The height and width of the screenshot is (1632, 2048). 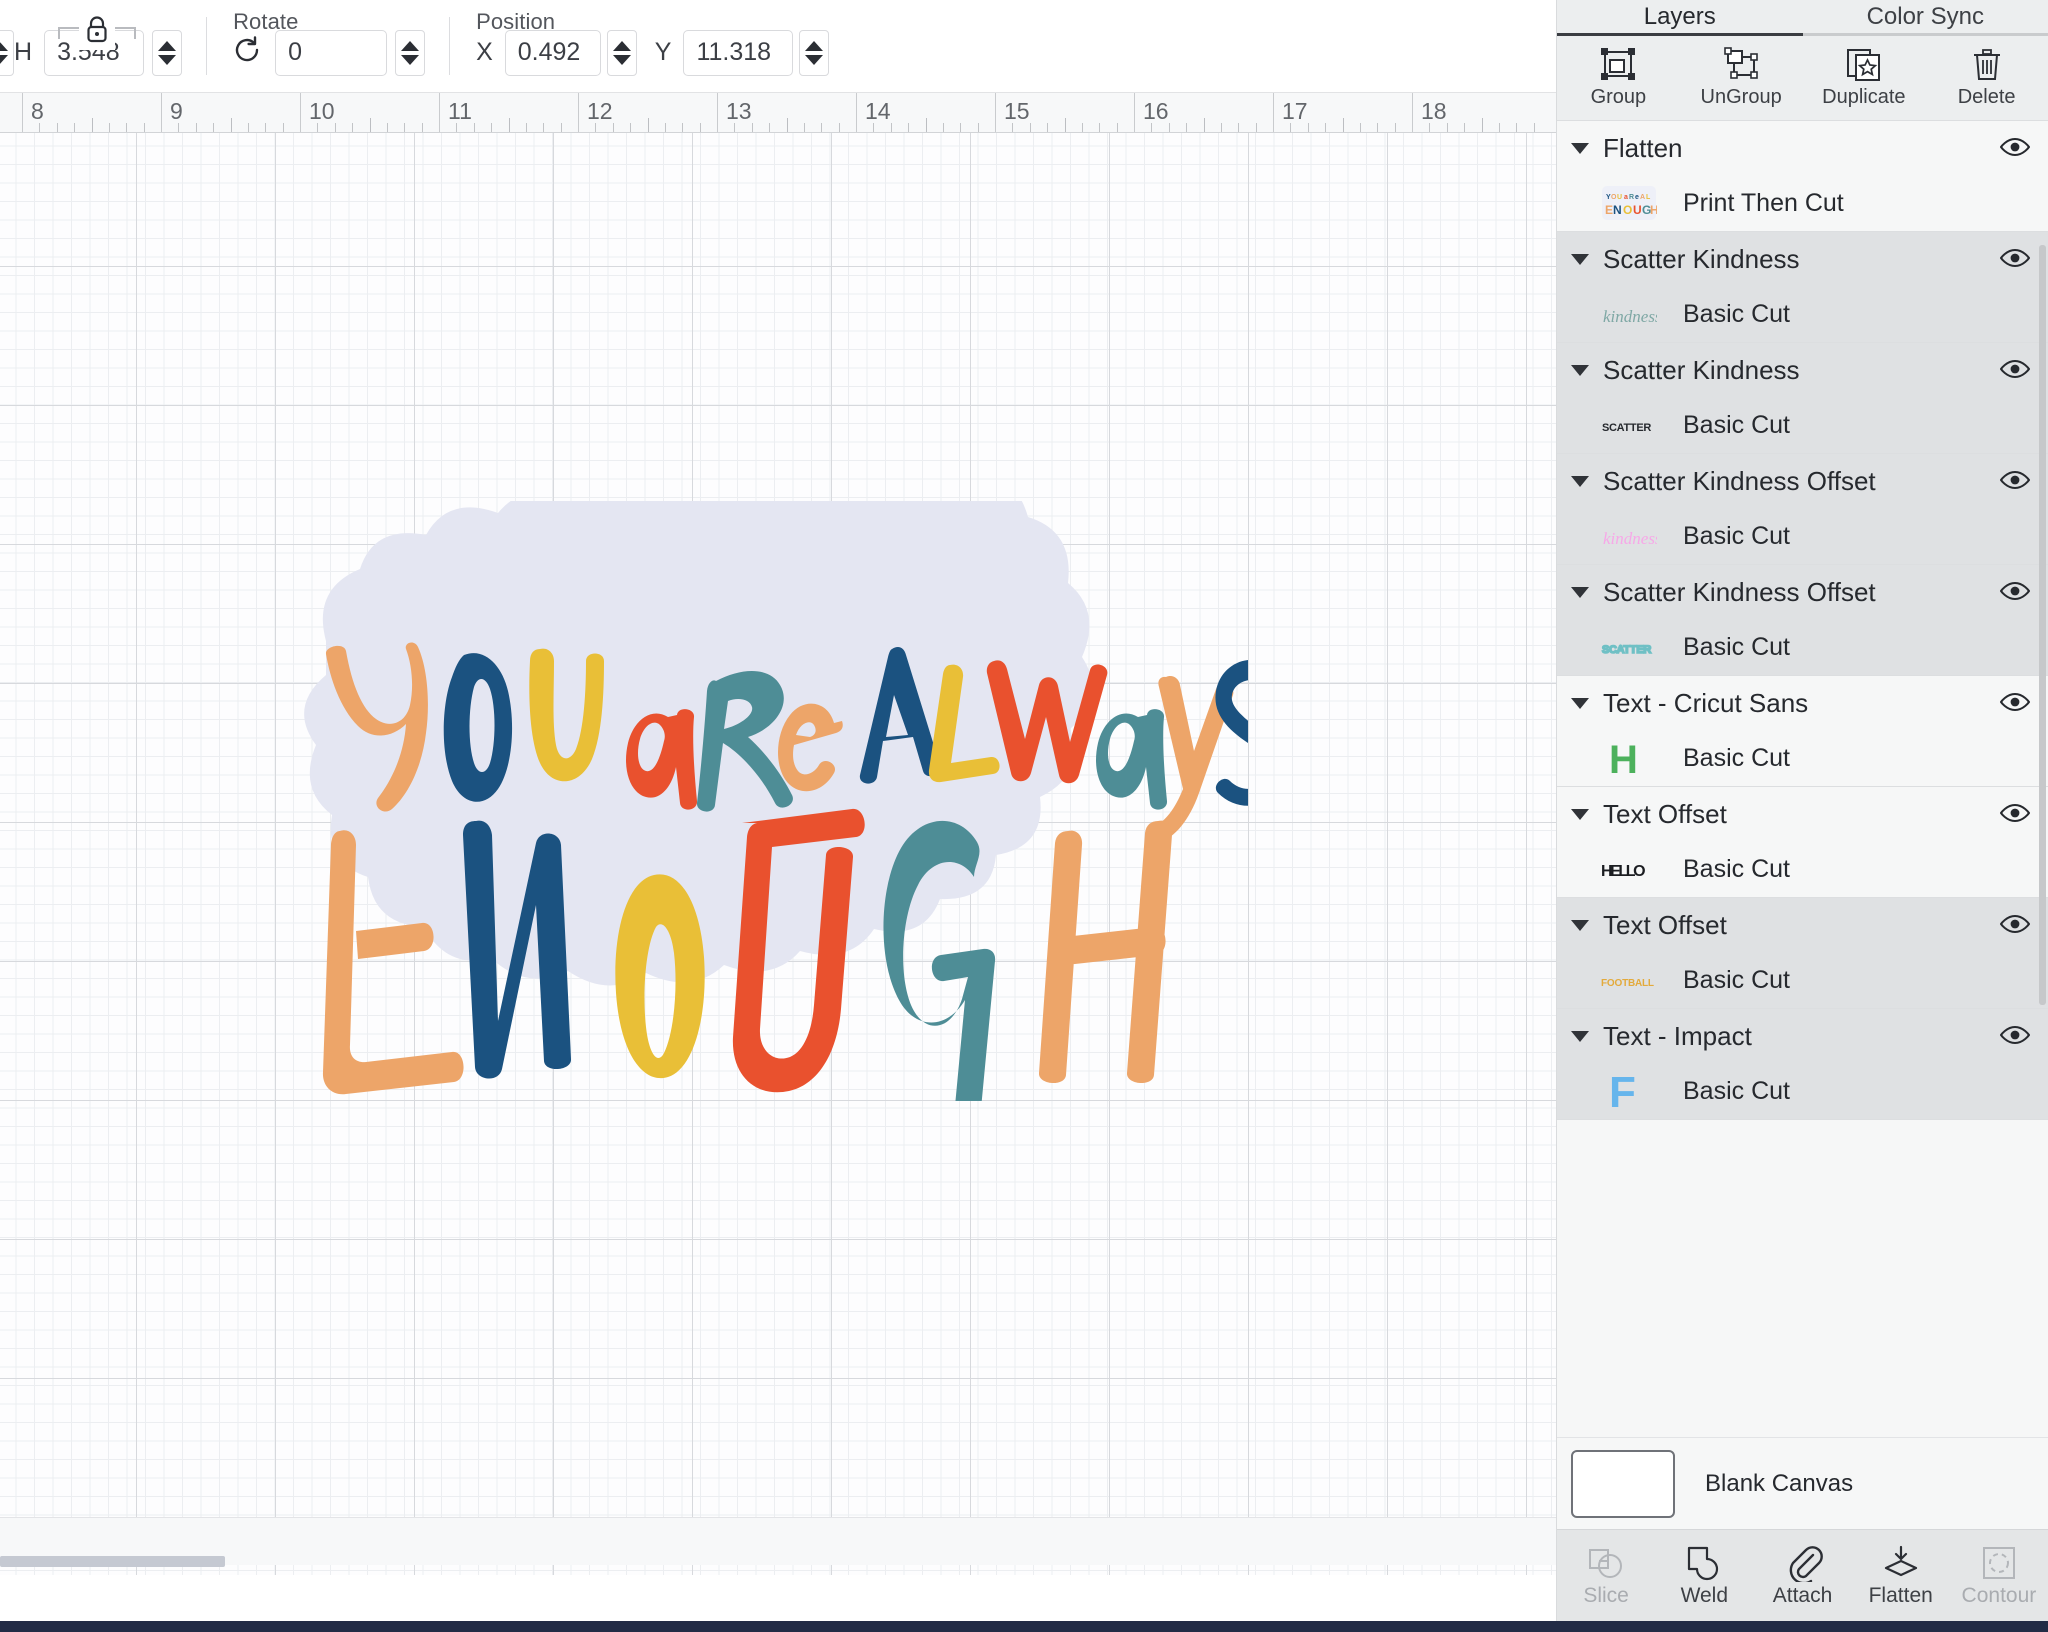 What do you see at coordinates (1901, 1575) in the screenshot?
I see `flatten-button: Flatten` at bounding box center [1901, 1575].